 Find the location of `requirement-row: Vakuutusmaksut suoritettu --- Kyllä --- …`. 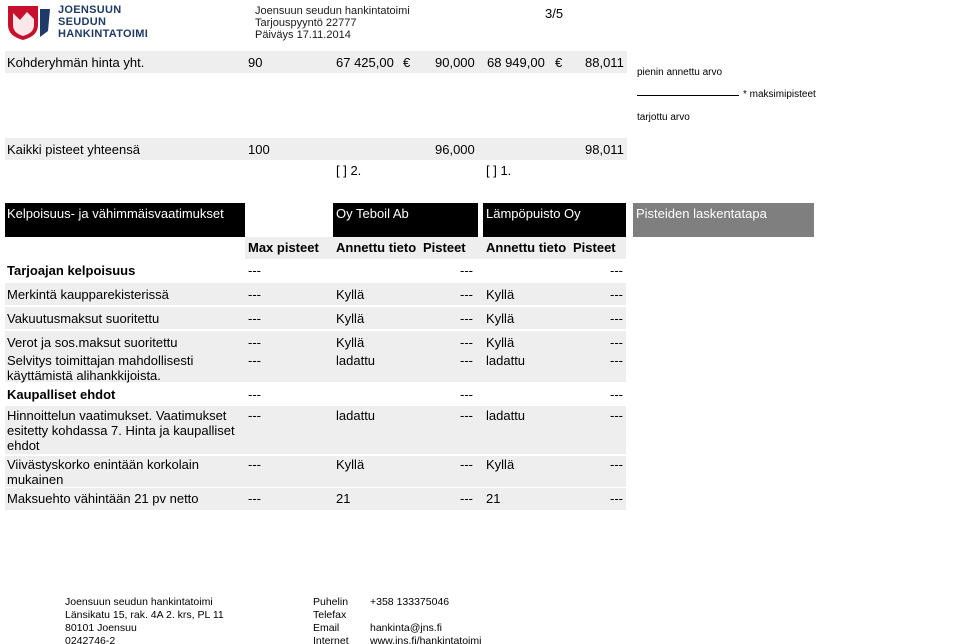

requirement-row: Vakuutusmaksut suoritettu --- Kyllä --- … is located at coordinates (315, 318).